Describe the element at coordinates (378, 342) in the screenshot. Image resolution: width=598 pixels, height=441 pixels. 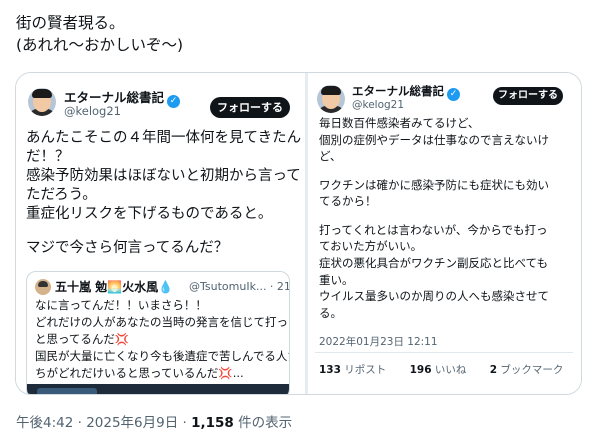
I see `post-timestamp: 2022年01月23日 12:11` at that location.